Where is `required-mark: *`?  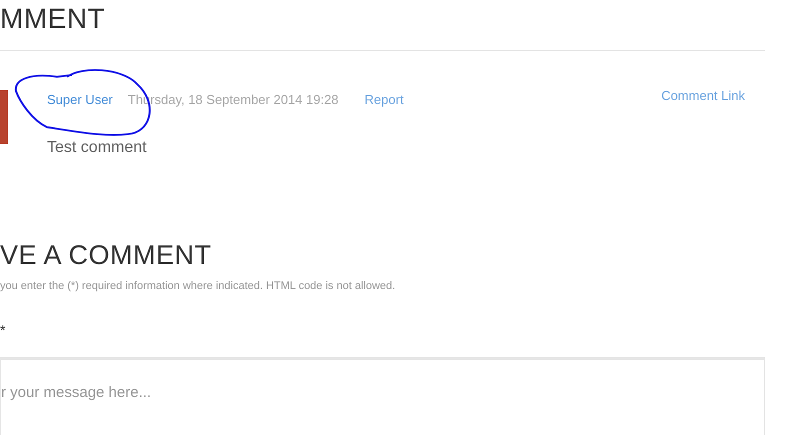 required-mark: * is located at coordinates (3, 330).